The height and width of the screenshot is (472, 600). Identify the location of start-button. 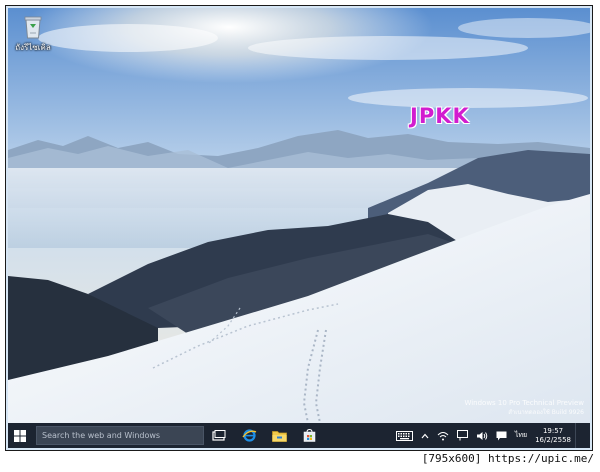
(20, 435).